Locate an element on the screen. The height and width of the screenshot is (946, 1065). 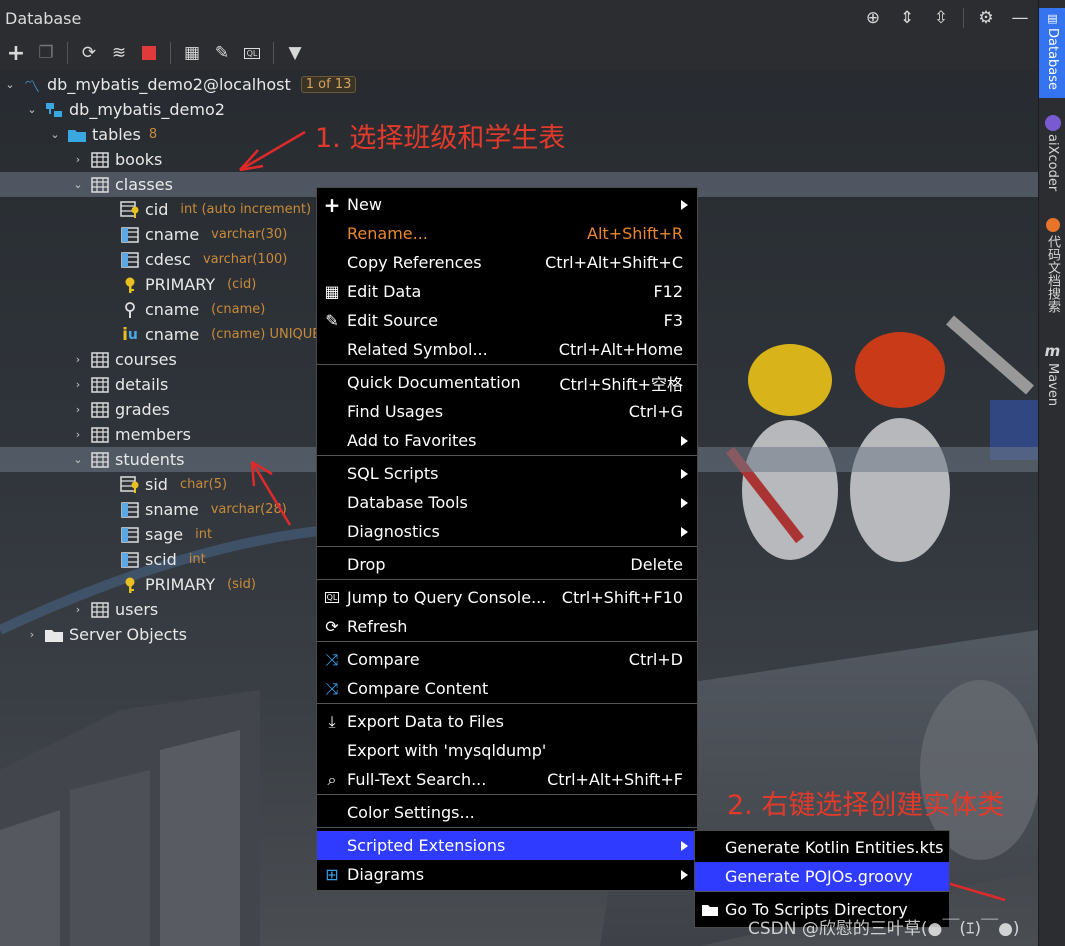
watermark: CSDN @欣慰的三叶草(●￣(ｴ)￣●) is located at coordinates (884, 929).